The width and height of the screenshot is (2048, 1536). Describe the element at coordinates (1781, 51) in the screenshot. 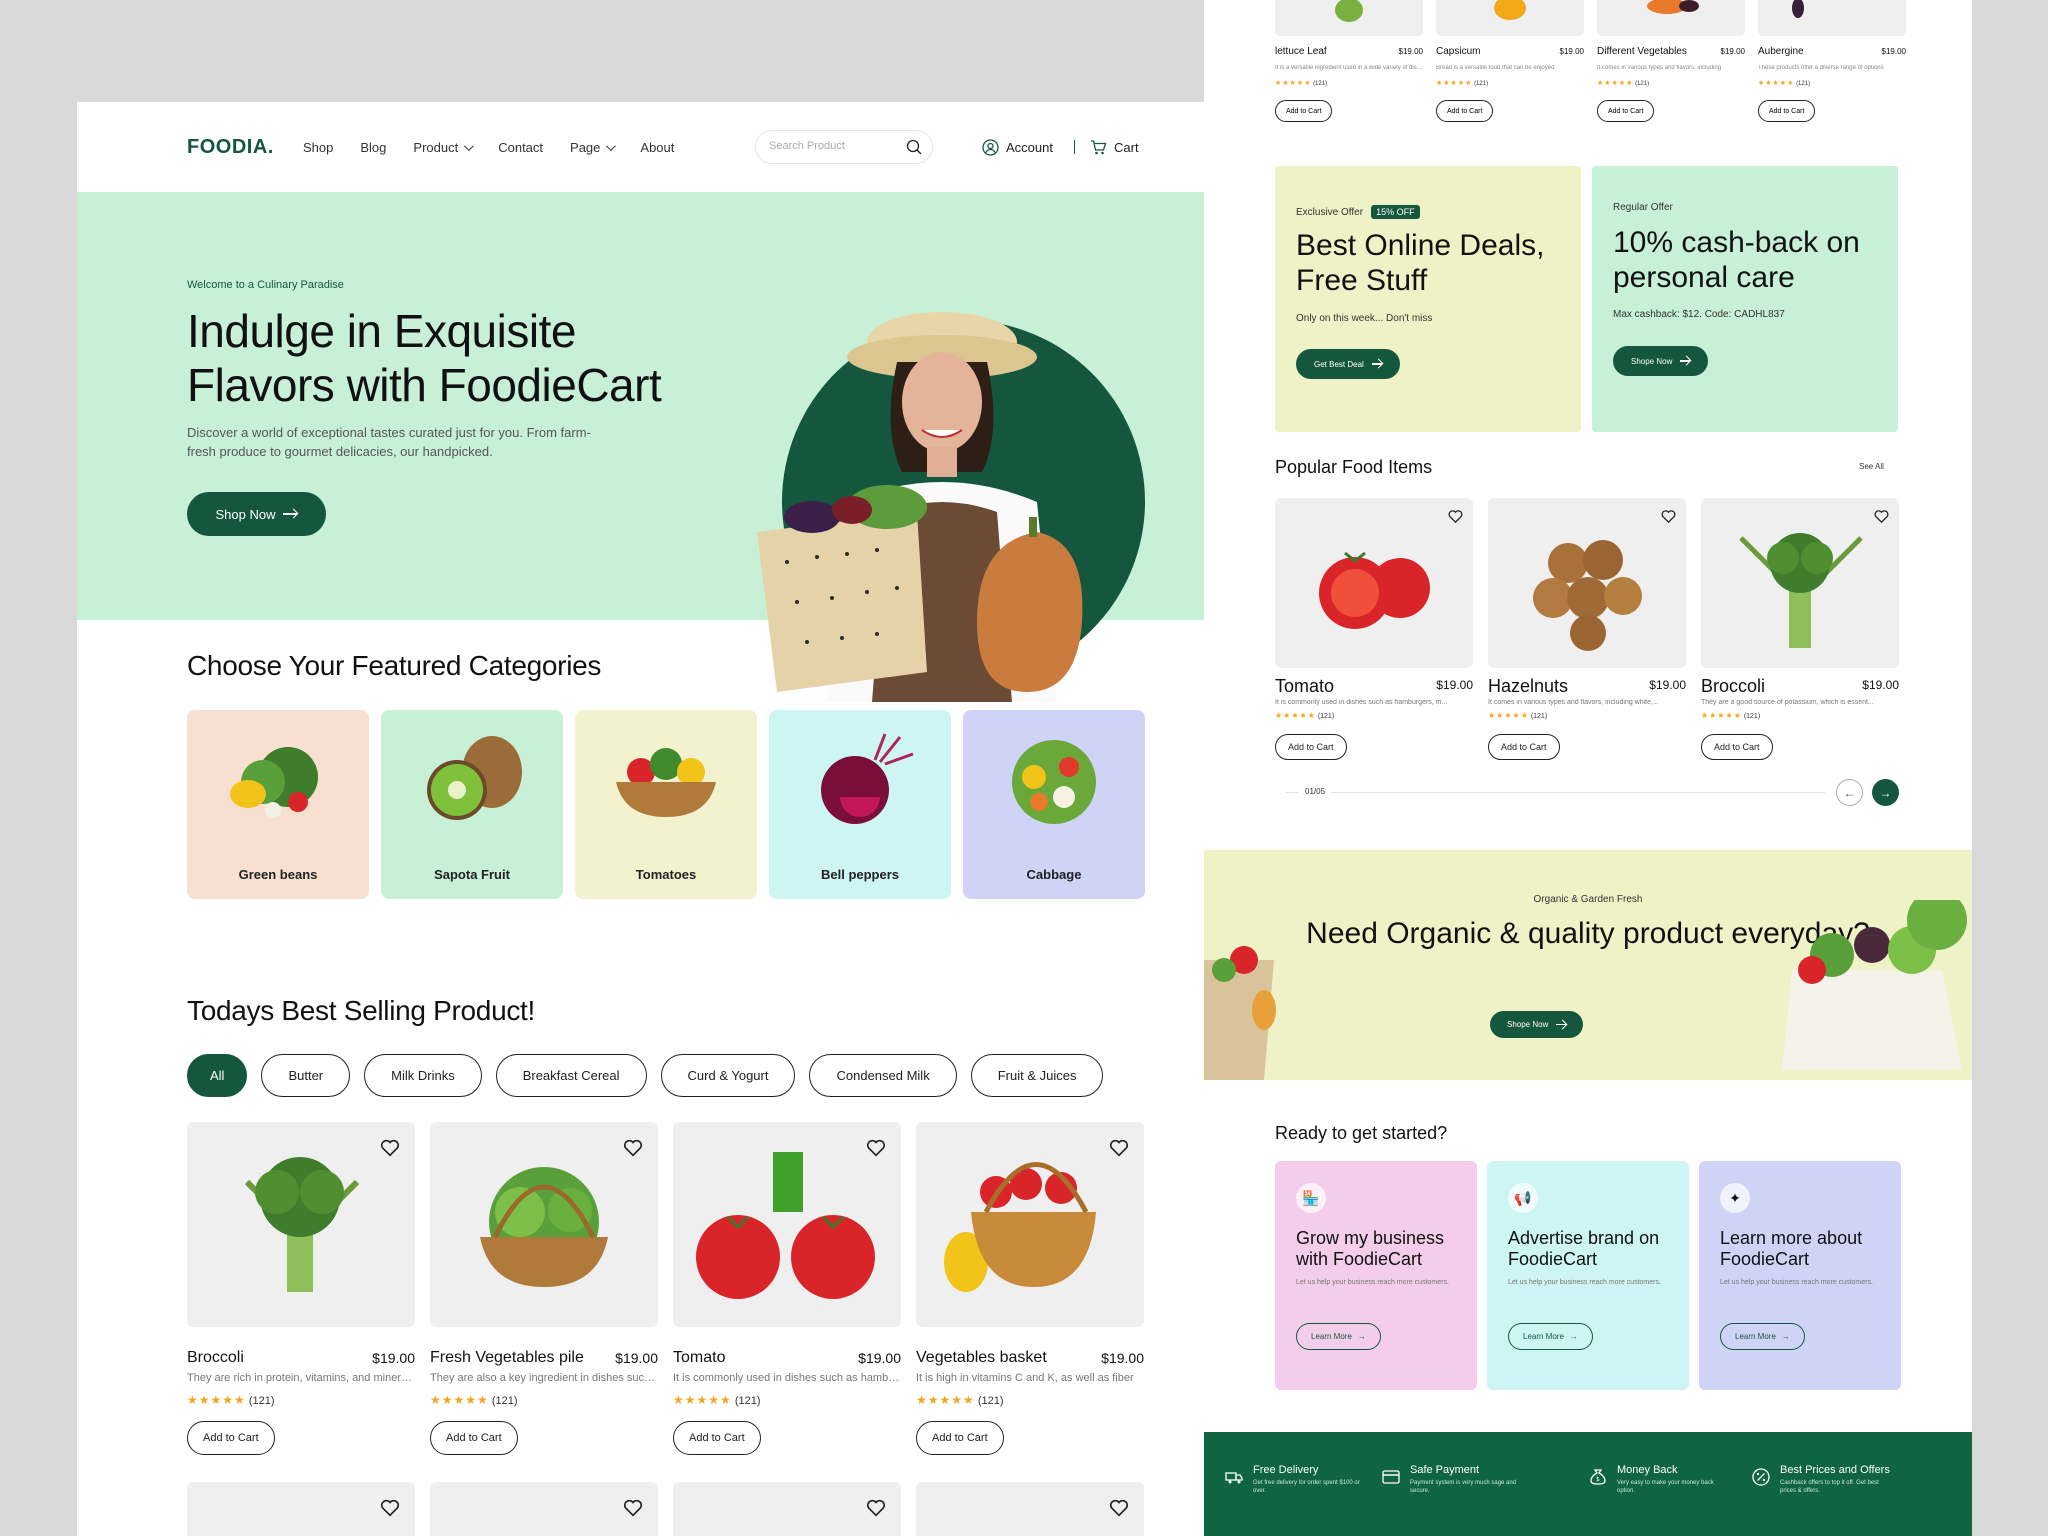

I see `product-name: Aubergine` at that location.